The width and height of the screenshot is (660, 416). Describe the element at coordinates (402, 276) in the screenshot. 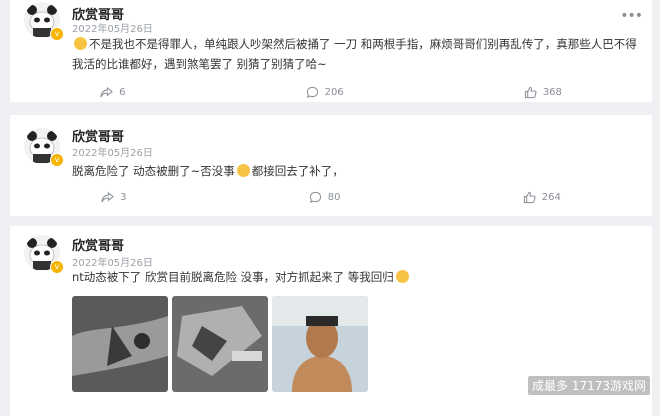

I see `sweat-emoji-icon` at that location.